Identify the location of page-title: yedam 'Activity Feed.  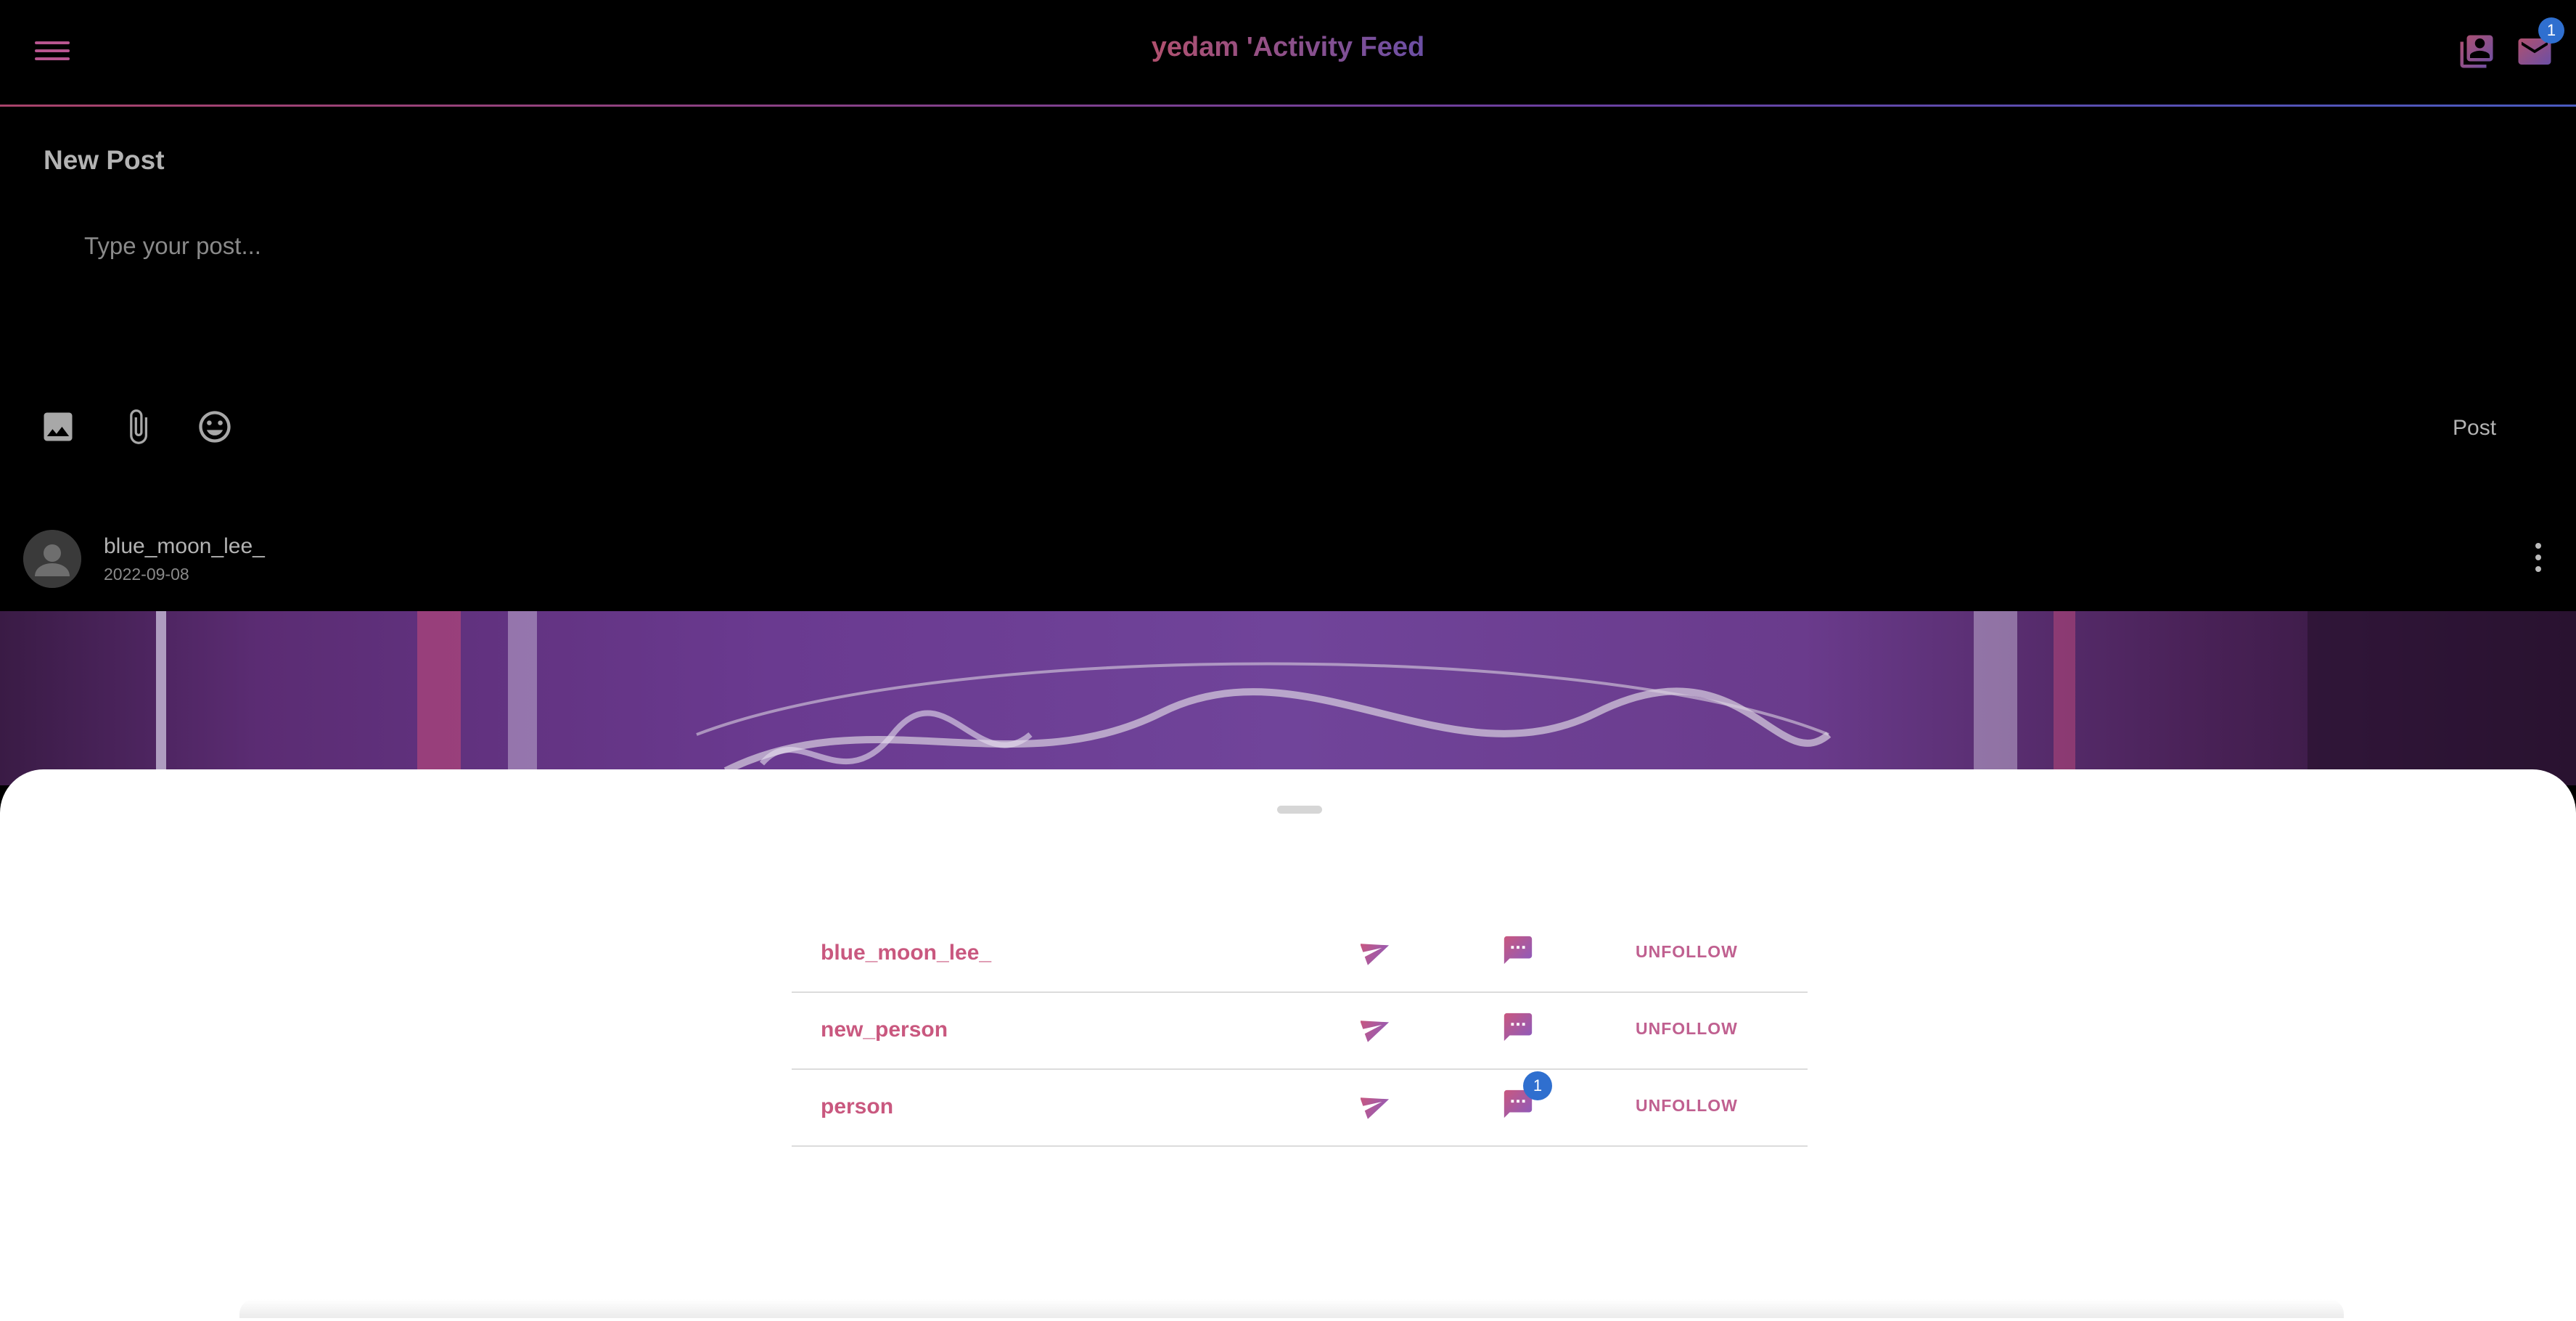
(1288, 47).